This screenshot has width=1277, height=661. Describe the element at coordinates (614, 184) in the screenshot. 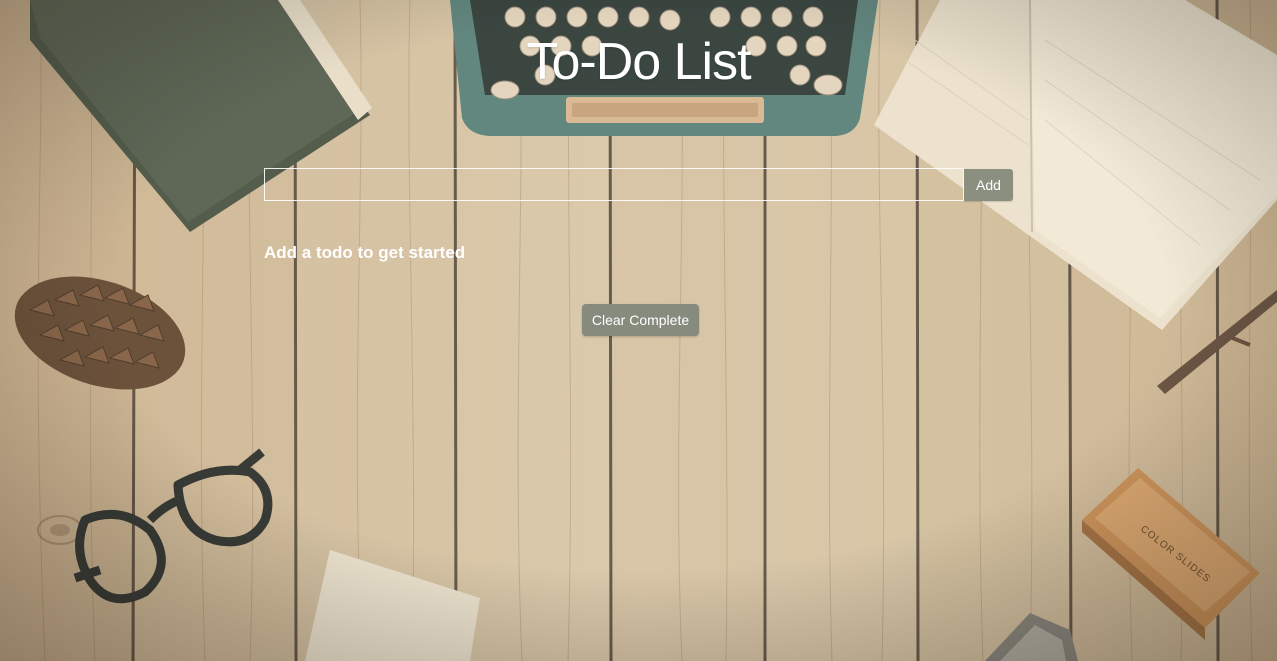

I see `todo-input` at that location.